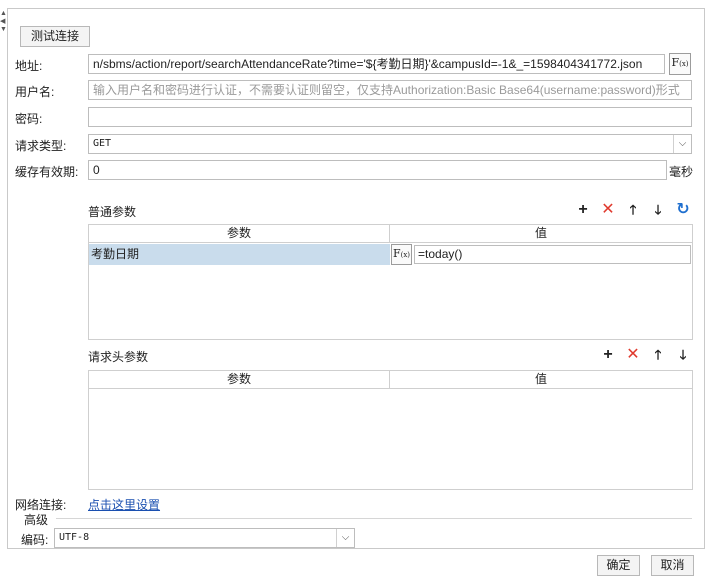  What do you see at coordinates (618, 565) in the screenshot?
I see `ok-button: 确定` at bounding box center [618, 565].